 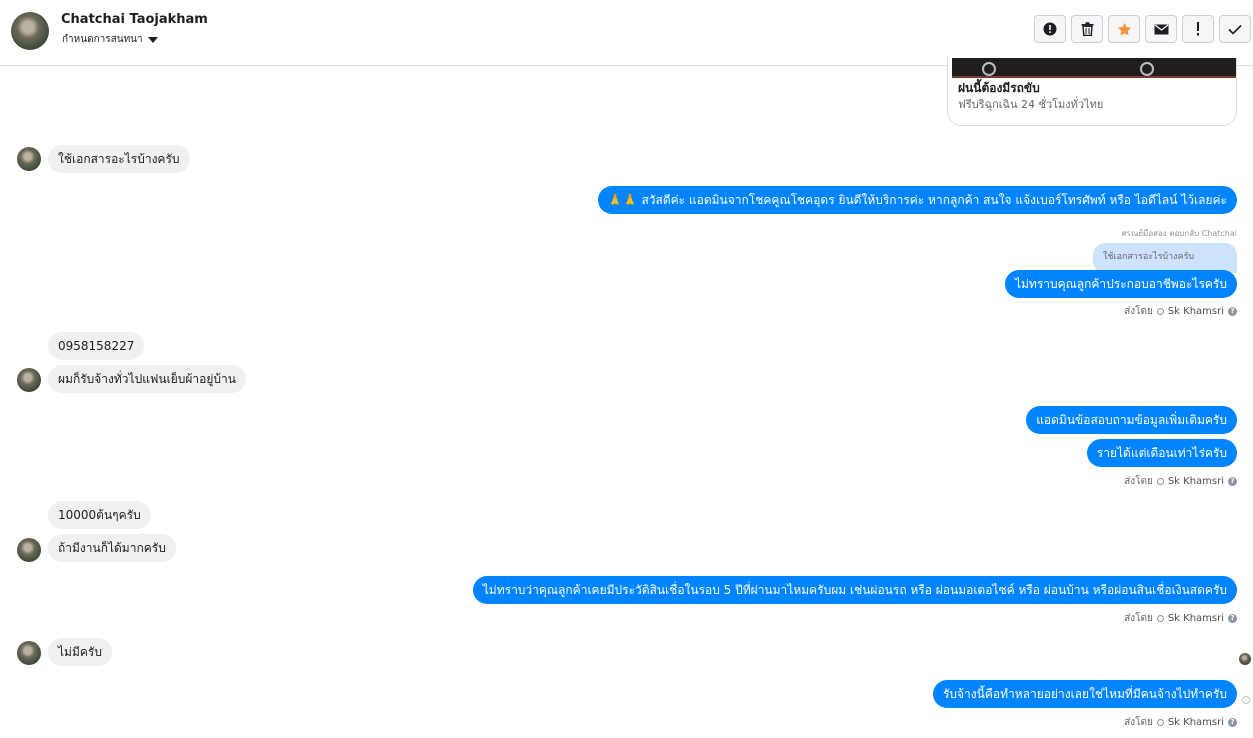 I want to click on incoming-message: 0958158227, so click(x=96, y=346).